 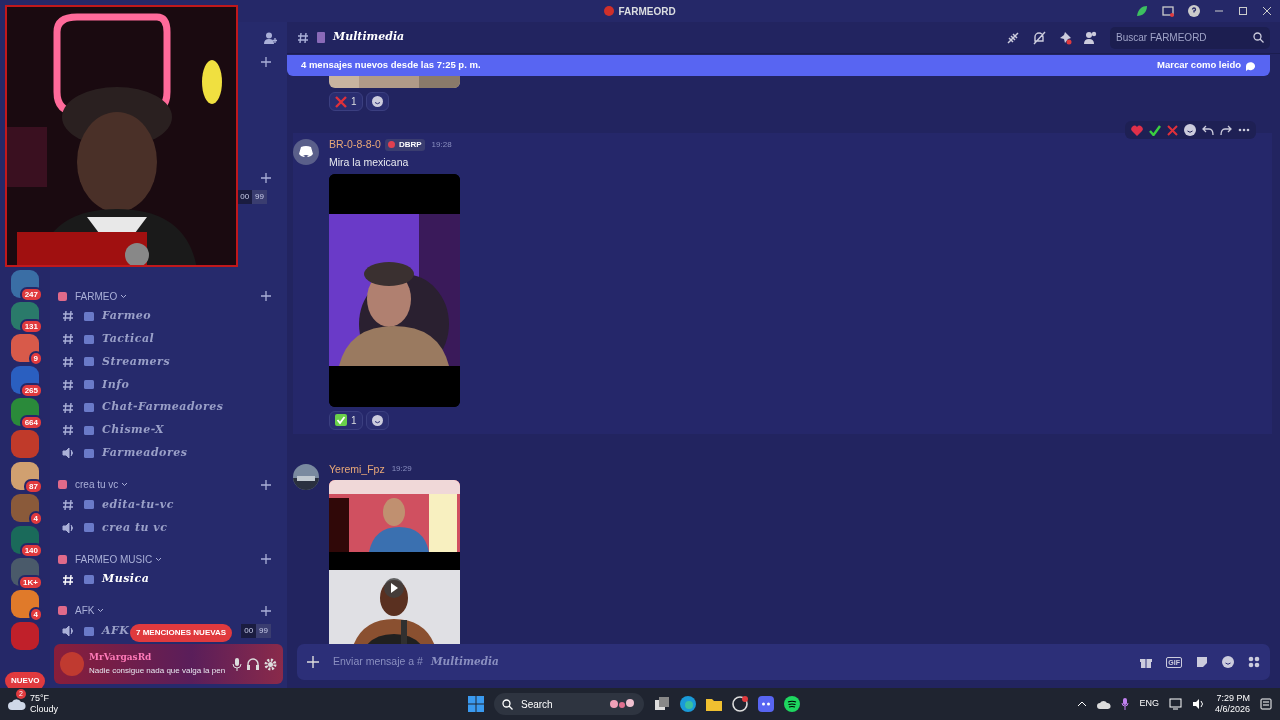 I want to click on members-icon, so click(x=1091, y=37).